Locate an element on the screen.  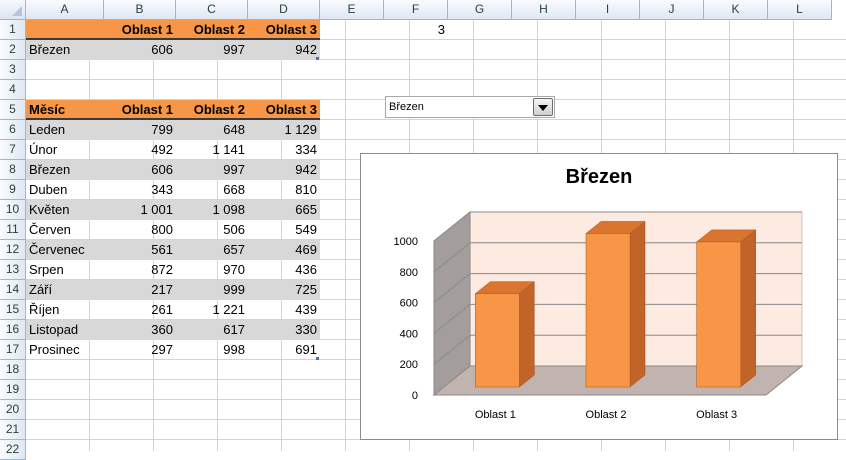
month-cell: Srpen is located at coordinates (65, 270).